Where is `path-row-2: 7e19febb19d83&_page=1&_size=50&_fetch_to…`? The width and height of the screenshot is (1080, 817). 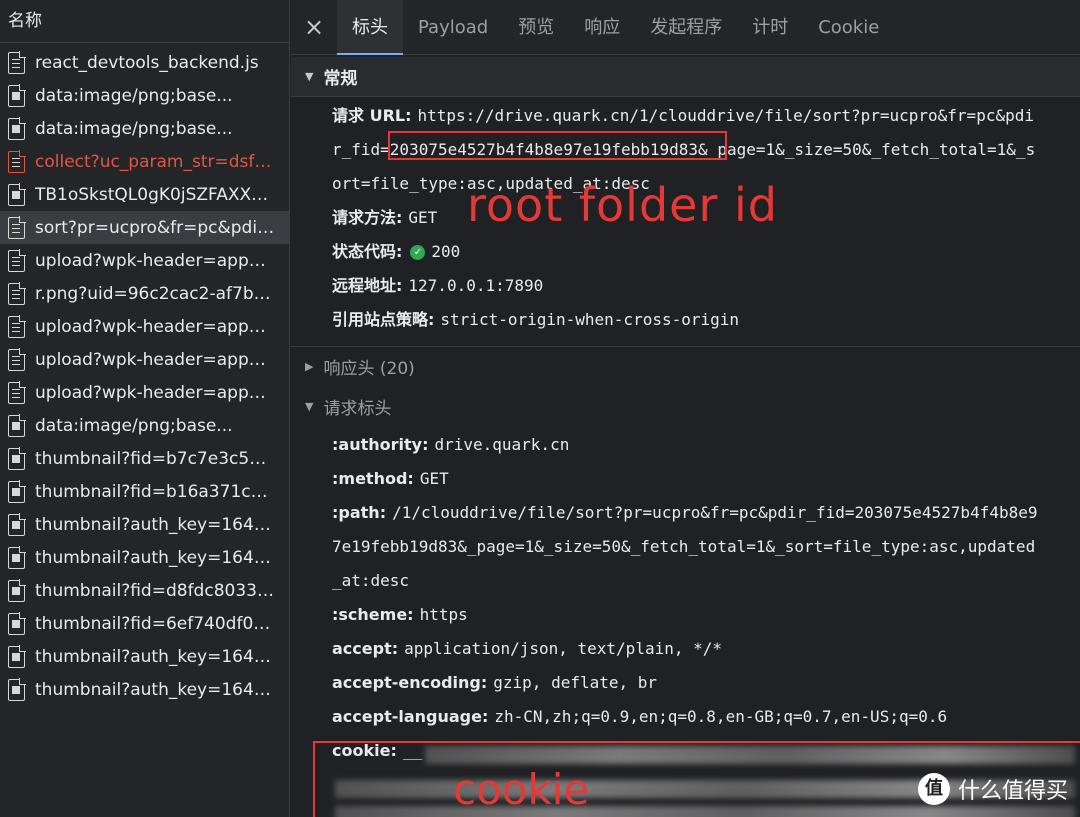
path-row-2: 7e19febb19d83&_page=1&_size=50&_fetch_to… is located at coordinates (706, 547).